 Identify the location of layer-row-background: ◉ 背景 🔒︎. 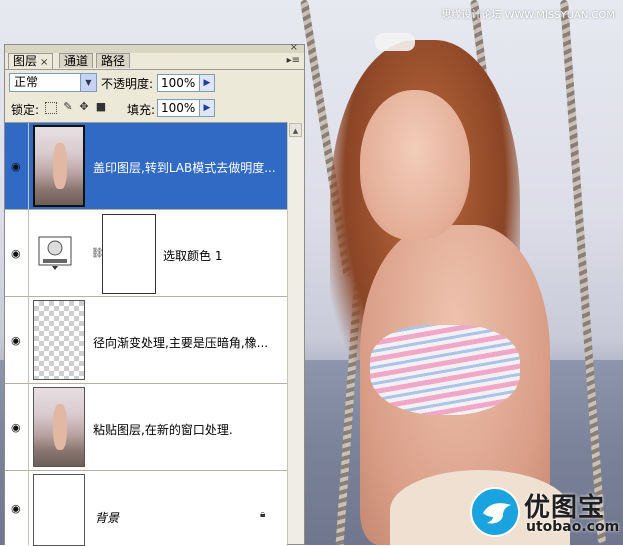
(146, 508).